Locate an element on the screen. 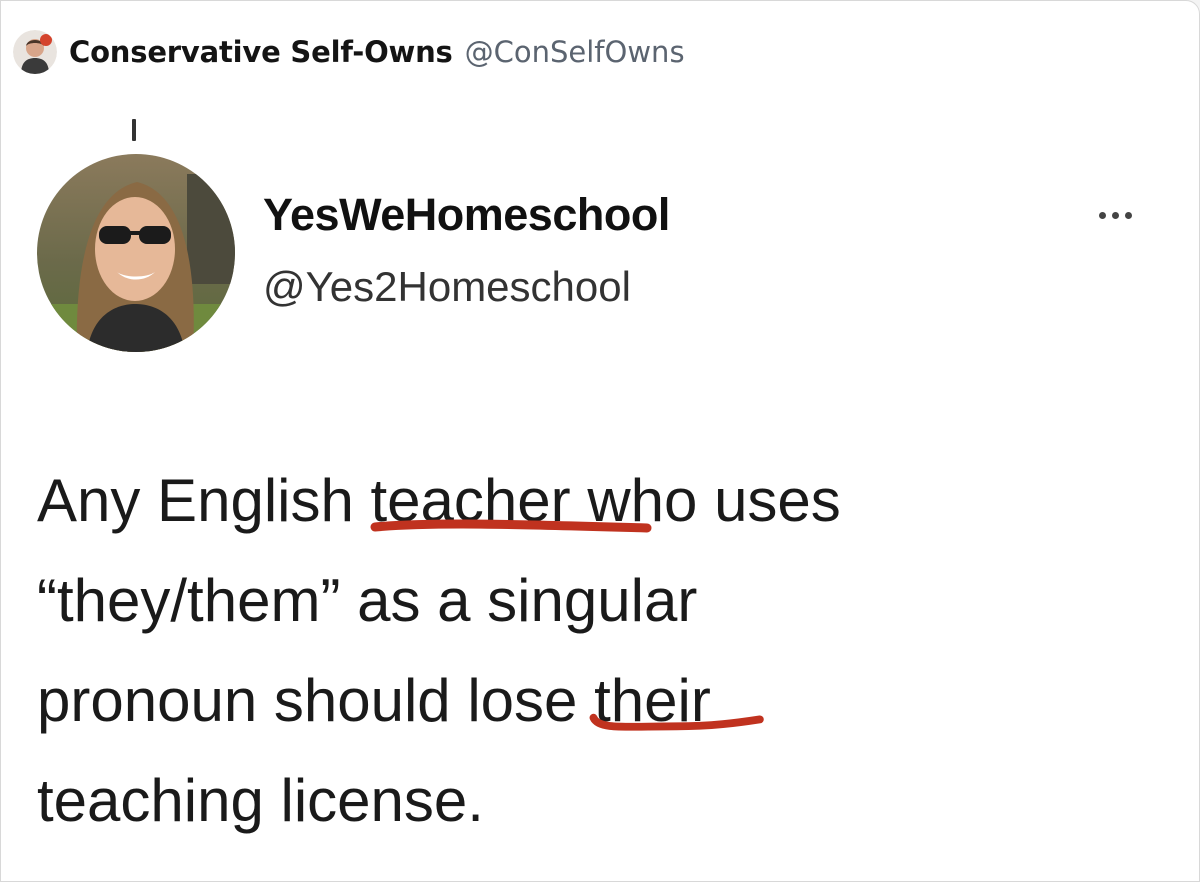 Image resolution: width=1200 pixels, height=882 pixels. underlined-word: their is located at coordinates (676, 701).